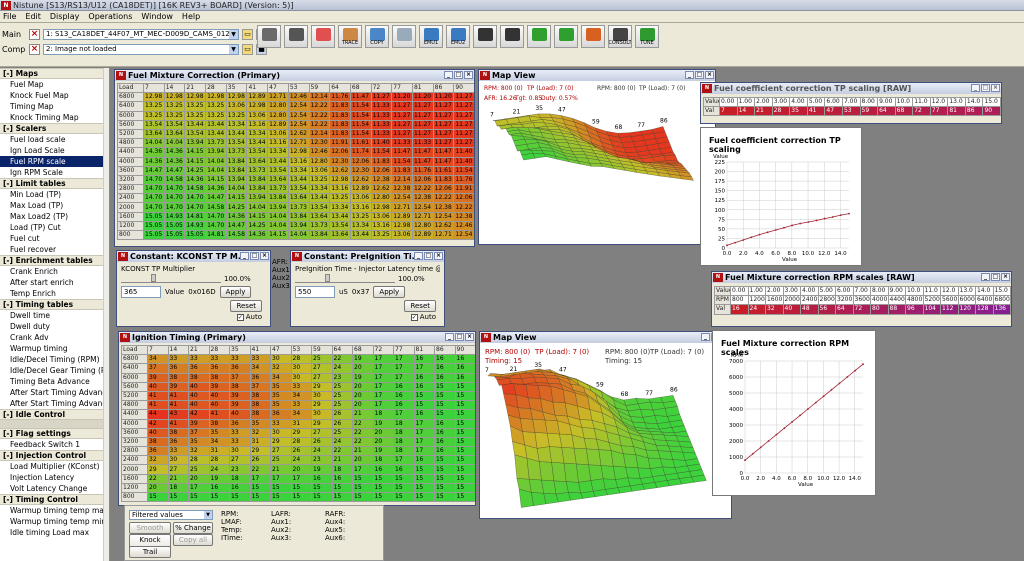  What do you see at coordinates (219, 432) in the screenshot?
I see `table-cell: 35` at bounding box center [219, 432].